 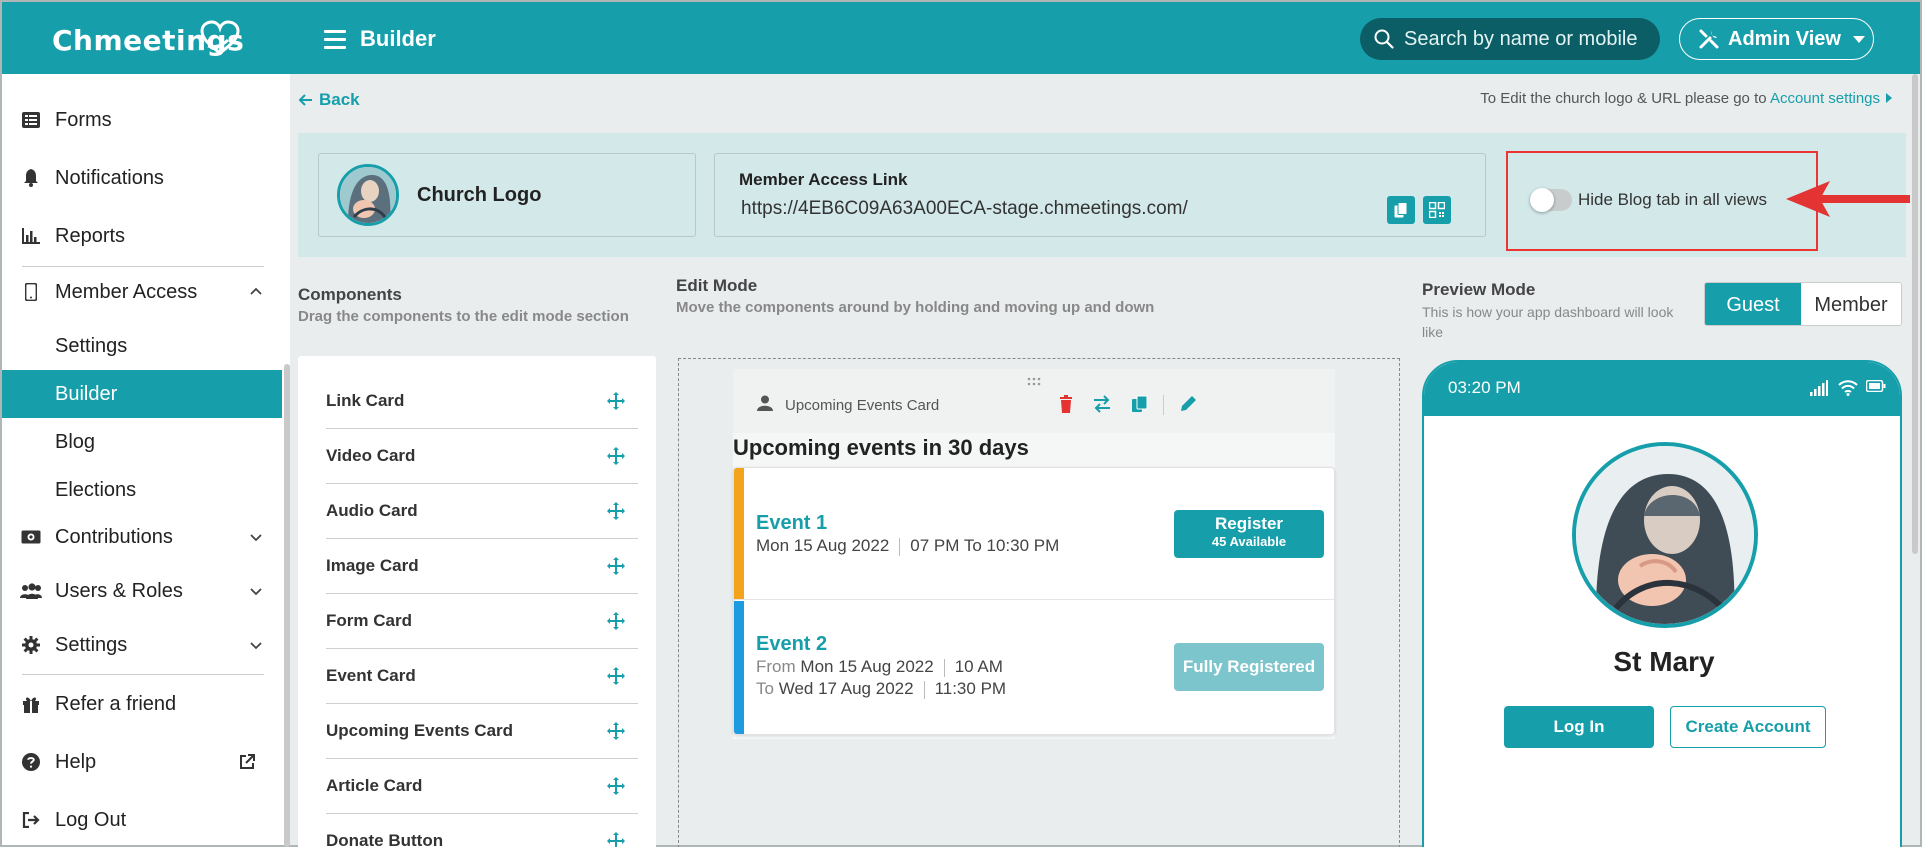 What do you see at coordinates (1188, 404) in the screenshot?
I see `edit-pencil-icon` at bounding box center [1188, 404].